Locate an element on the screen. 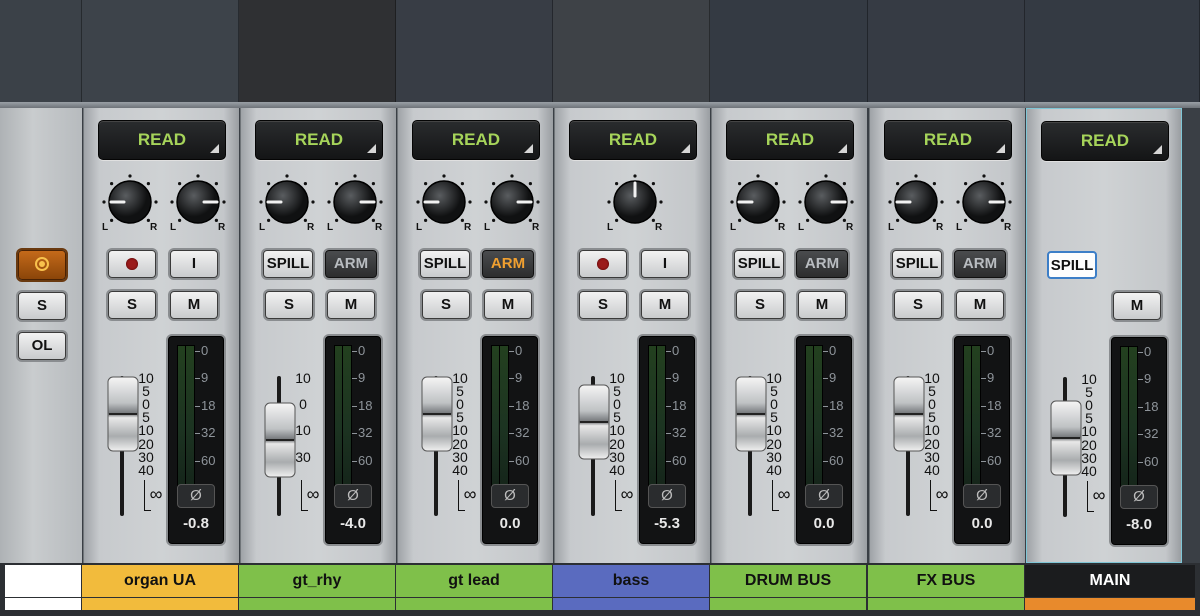  monitor-icon is located at coordinates (42, 264).